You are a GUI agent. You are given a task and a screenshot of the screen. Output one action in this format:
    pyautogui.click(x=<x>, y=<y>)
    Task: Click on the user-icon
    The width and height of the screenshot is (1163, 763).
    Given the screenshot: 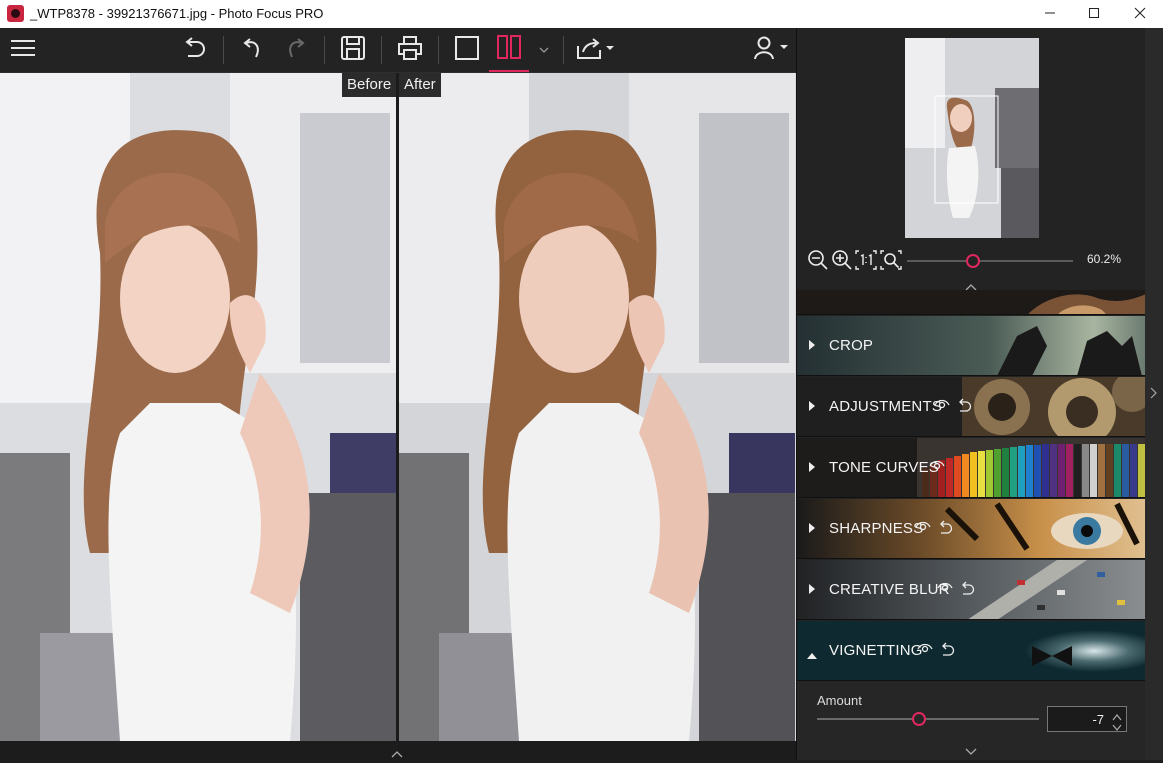 What is the action you would take?
    pyautogui.click(x=771, y=50)
    